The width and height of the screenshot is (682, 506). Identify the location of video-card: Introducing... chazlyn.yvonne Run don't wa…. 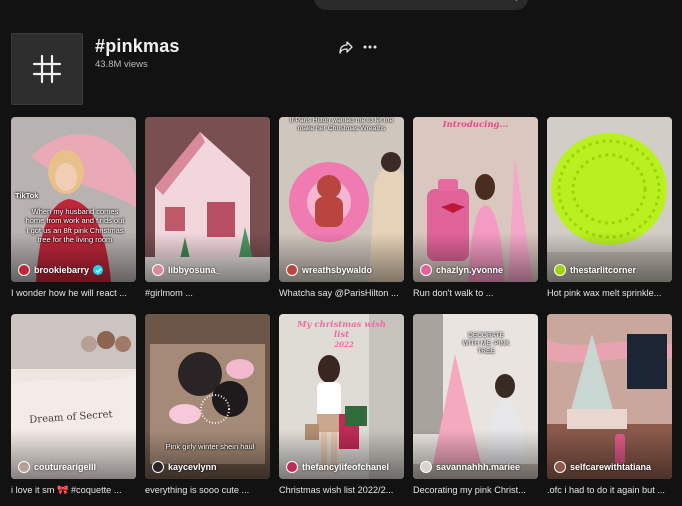
(475, 207).